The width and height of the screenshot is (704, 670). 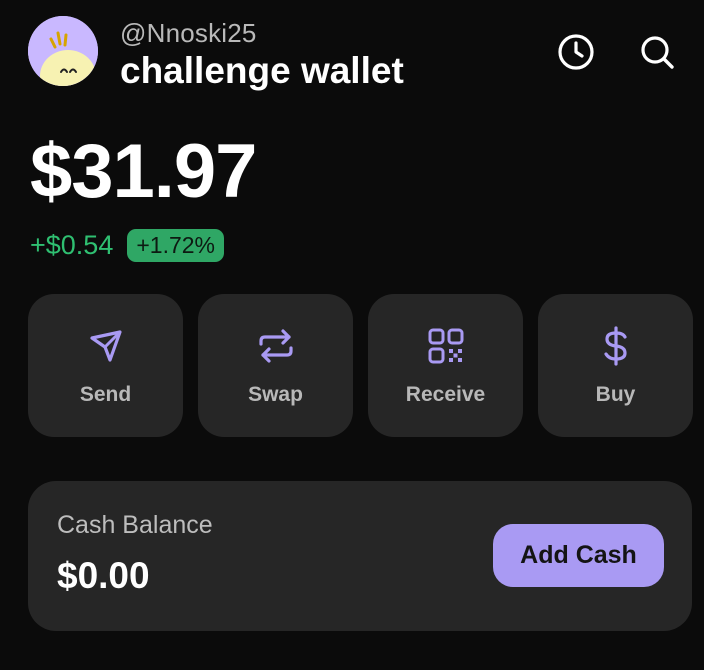 What do you see at coordinates (275, 365) in the screenshot?
I see `swap-button: Swap` at bounding box center [275, 365].